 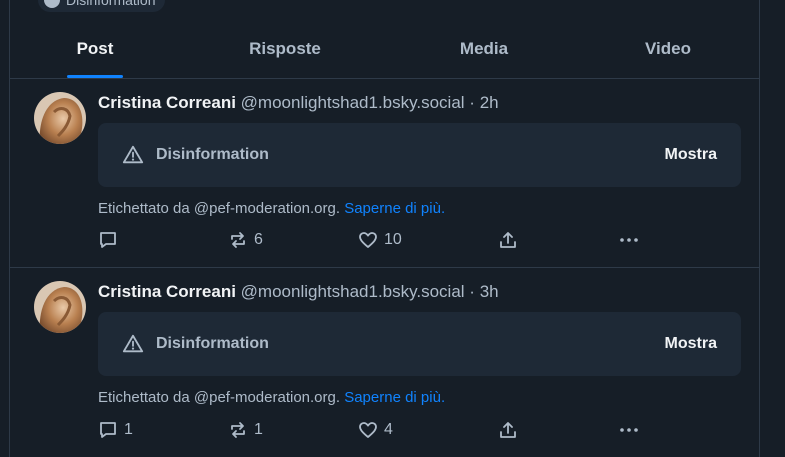 I want to click on active-tab-indicator, so click(x=95, y=76).